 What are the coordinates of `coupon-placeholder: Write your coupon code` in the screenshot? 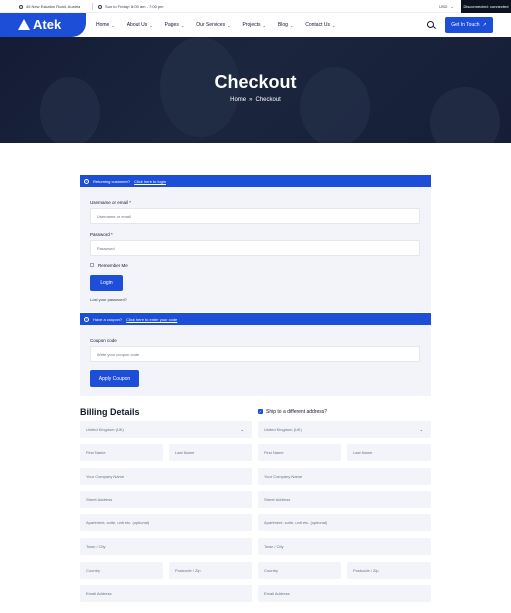 It's located at (118, 354).